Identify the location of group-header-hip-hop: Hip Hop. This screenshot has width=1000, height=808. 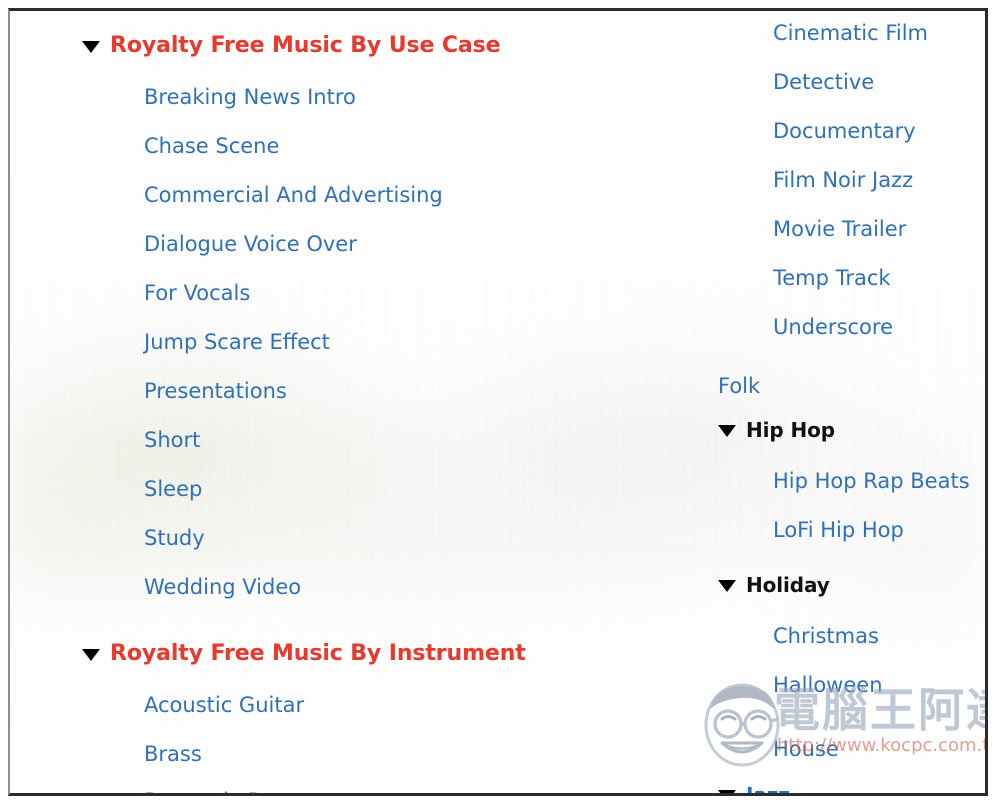
(776, 430).